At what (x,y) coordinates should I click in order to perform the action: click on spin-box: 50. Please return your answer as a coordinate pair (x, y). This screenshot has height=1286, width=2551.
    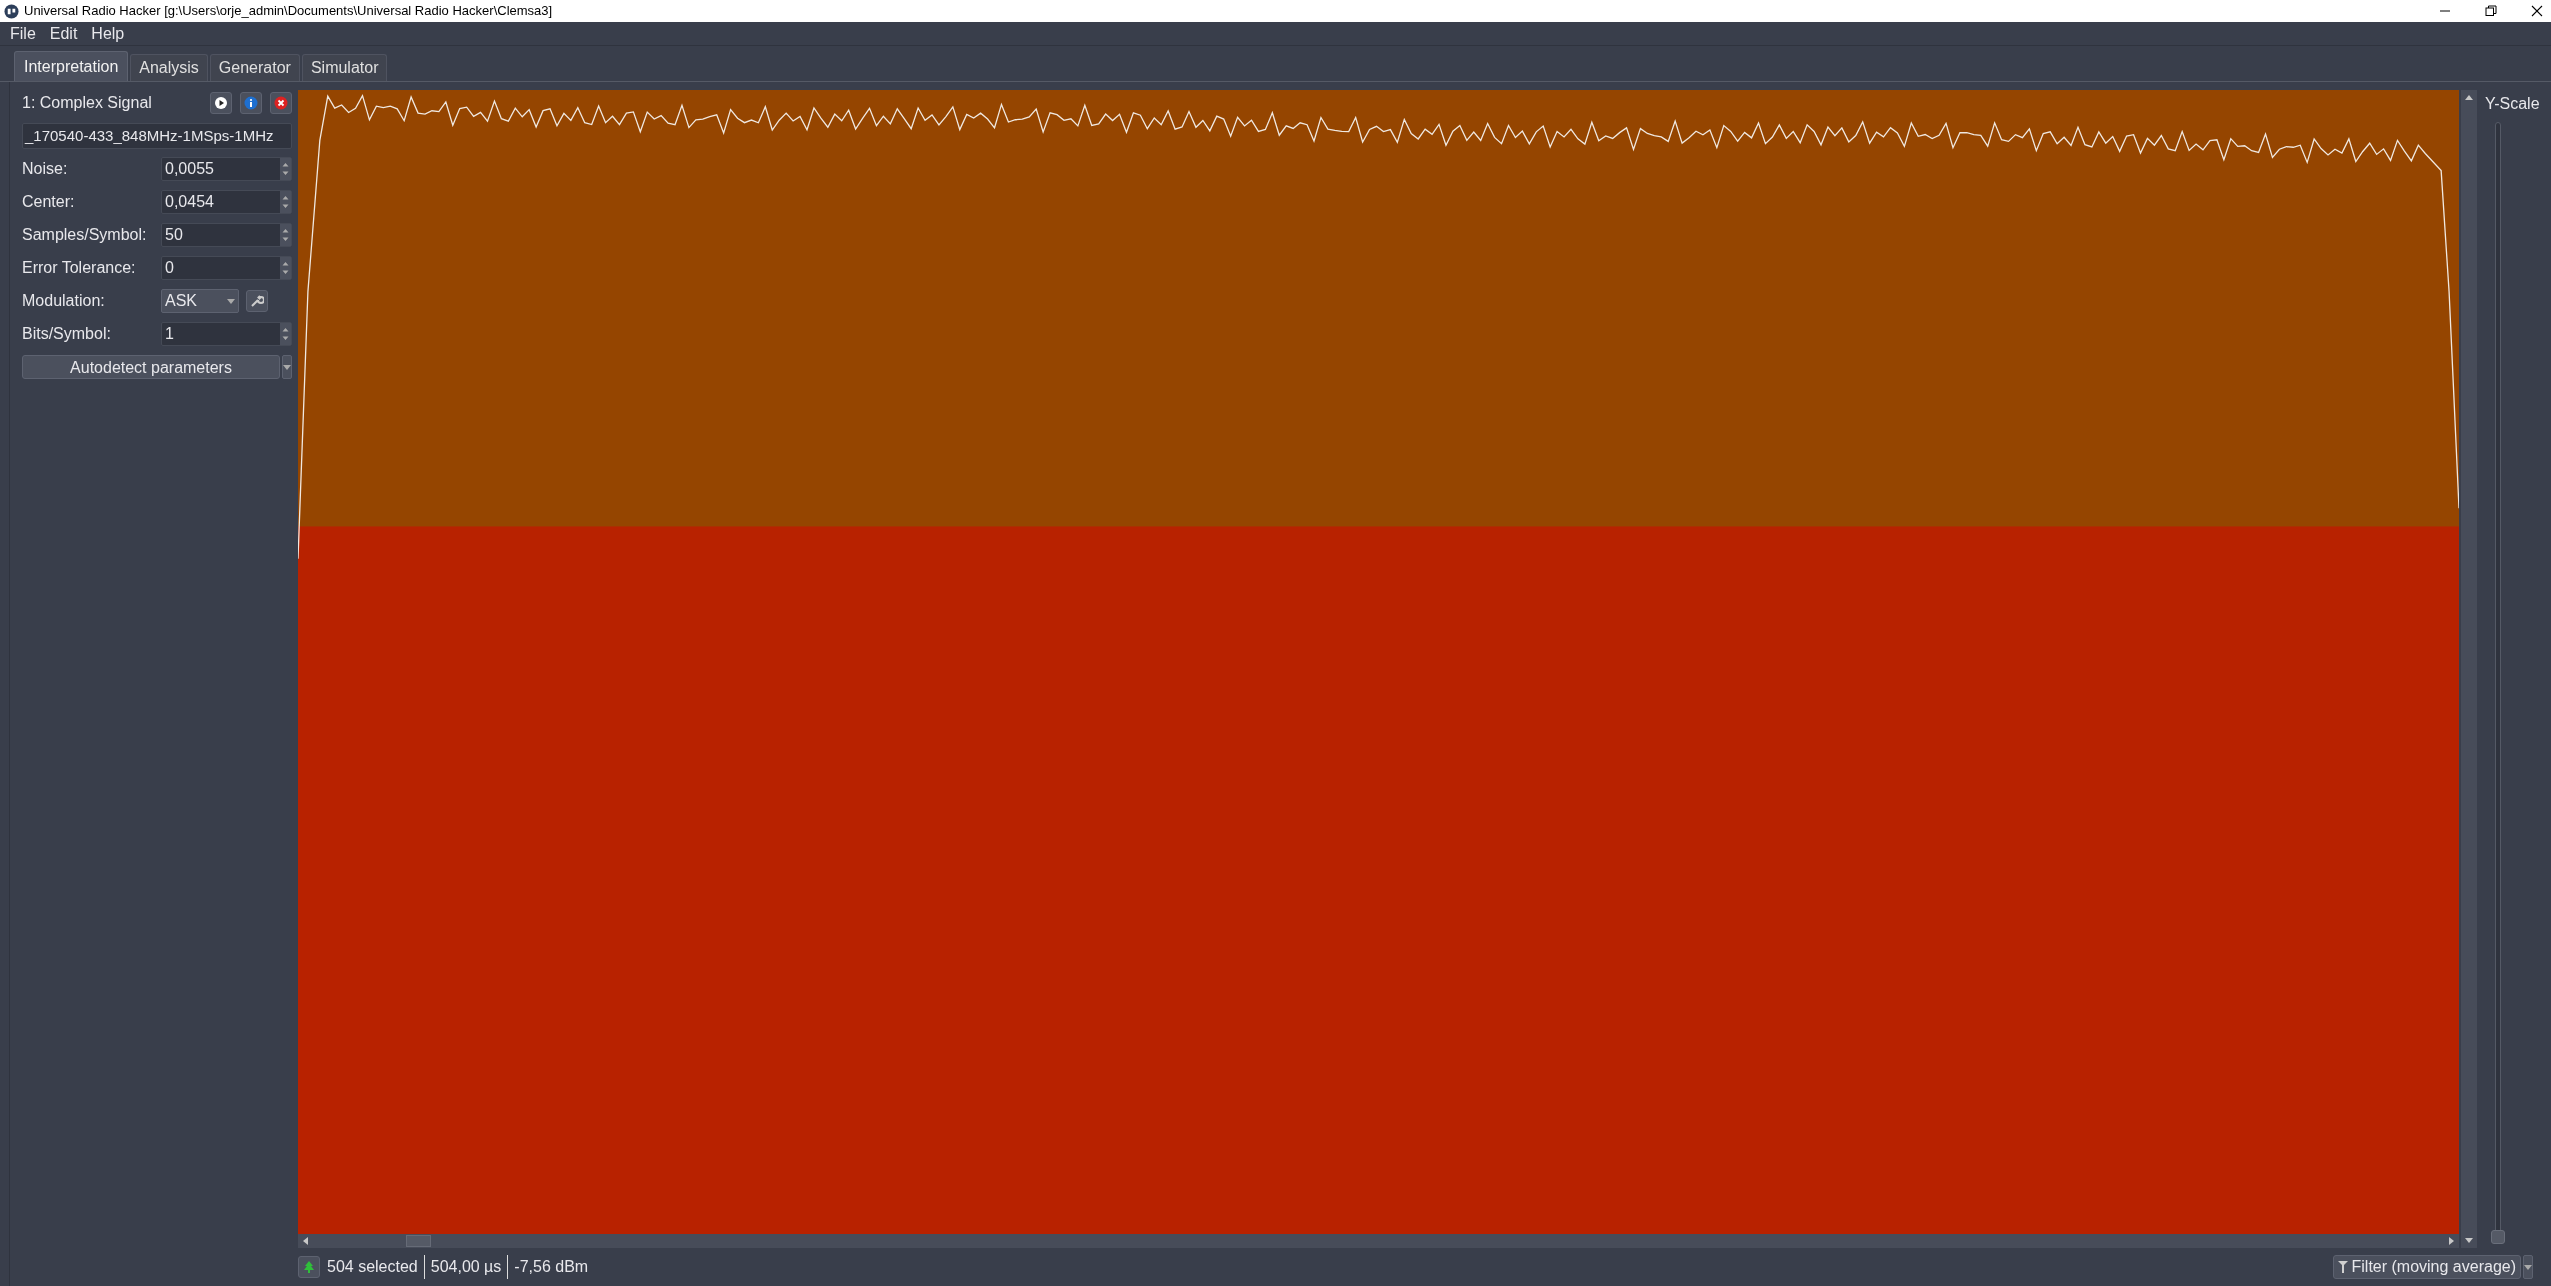
    Looking at the image, I should click on (226, 235).